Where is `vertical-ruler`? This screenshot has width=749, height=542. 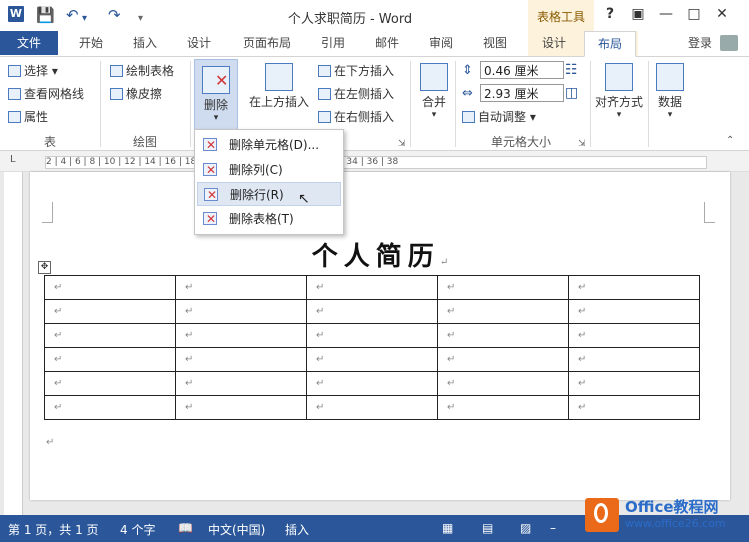 vertical-ruler is located at coordinates (13, 343).